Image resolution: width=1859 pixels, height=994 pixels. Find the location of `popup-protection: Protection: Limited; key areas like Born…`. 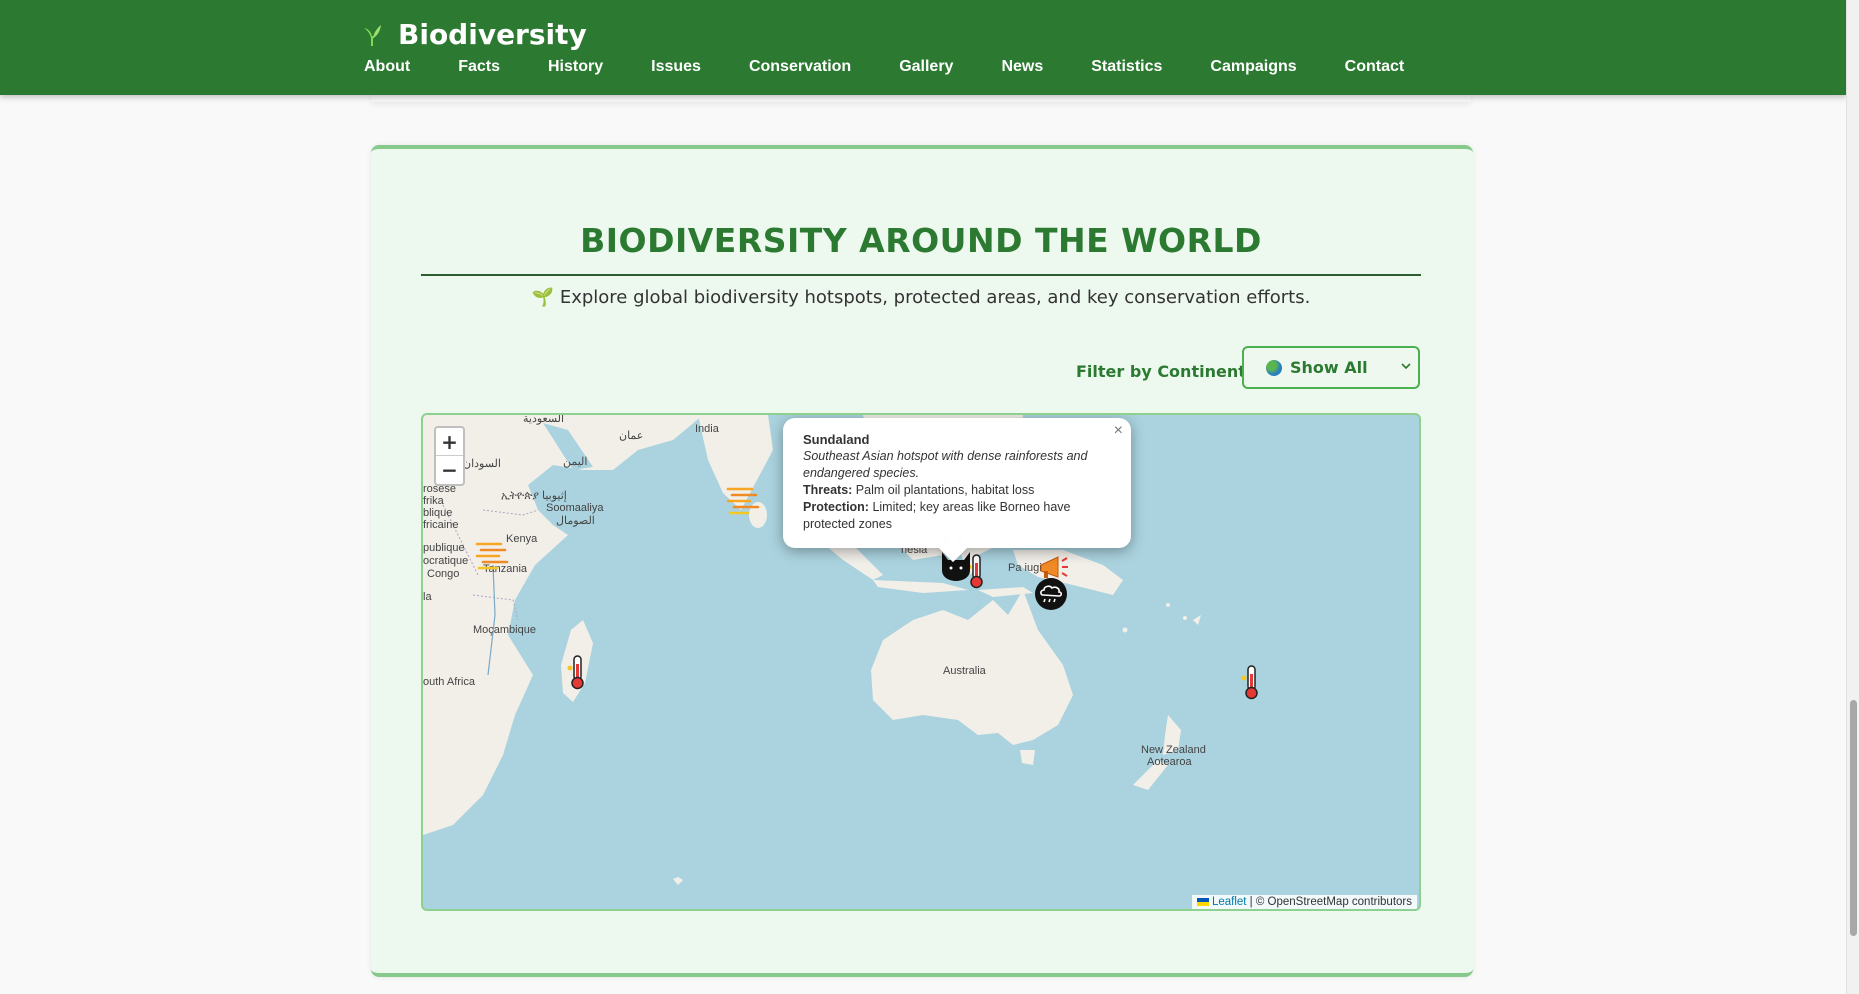

popup-protection: Protection: Limited; key areas like Born… is located at coordinates (957, 516).